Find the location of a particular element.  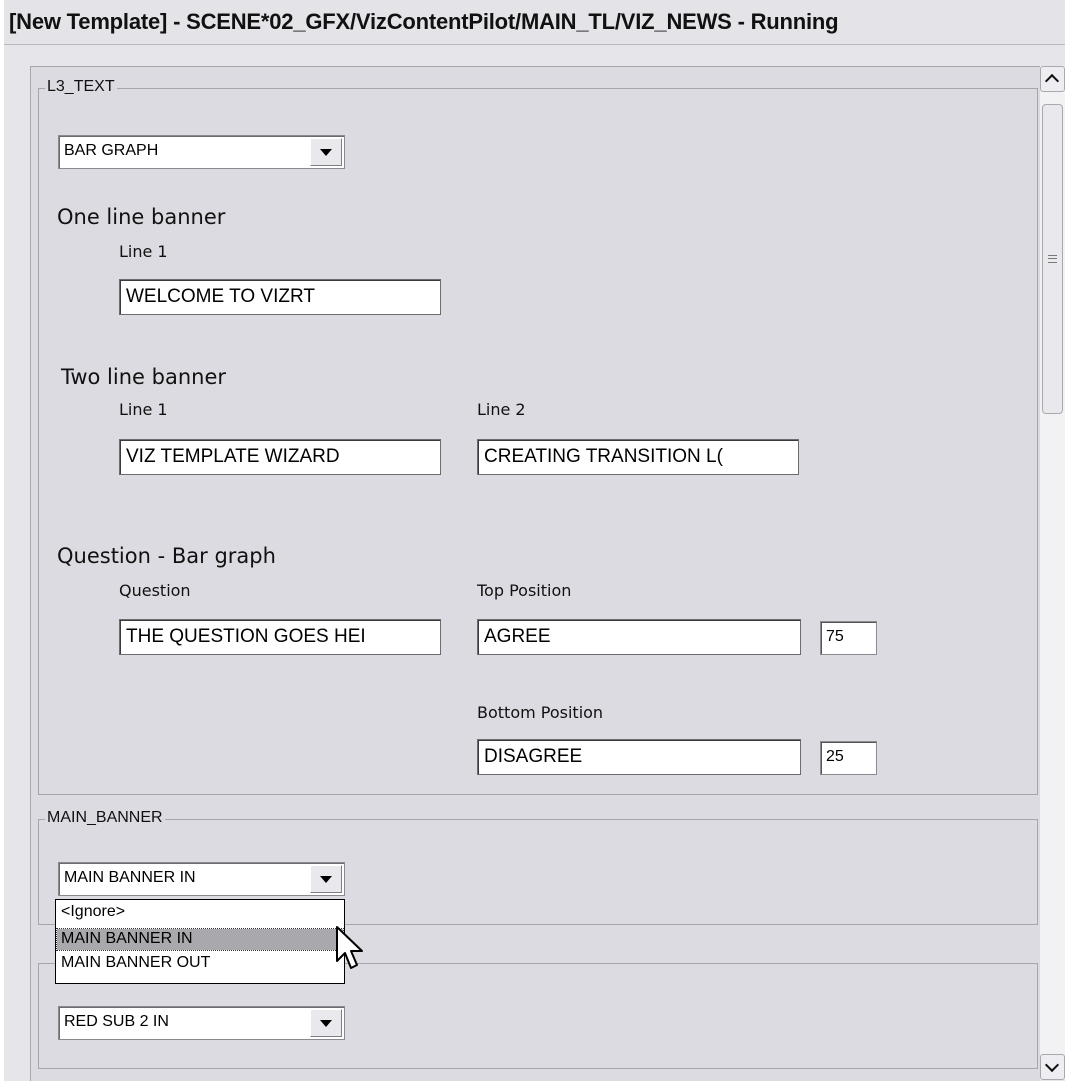

two-line-line2-field: CREATING TRANSITION L( is located at coordinates (638, 457).